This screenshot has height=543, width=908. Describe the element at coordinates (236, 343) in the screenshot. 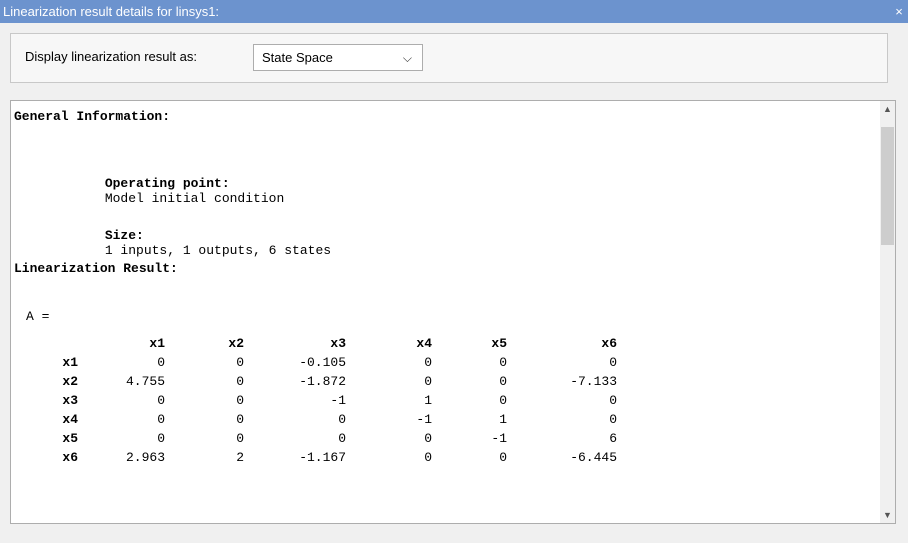

I see `matrix-col-header: x2` at that location.